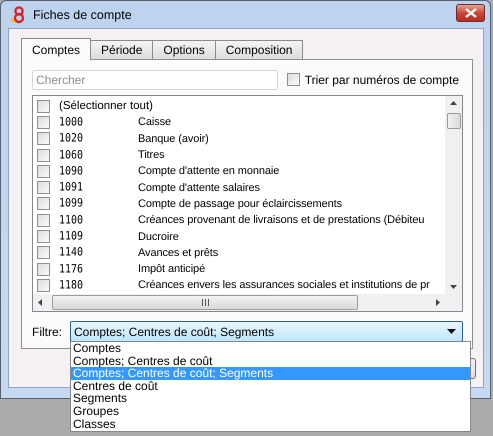 The width and height of the screenshot is (493, 436). What do you see at coordinates (71, 236) in the screenshot?
I see `account-number: 1109` at bounding box center [71, 236].